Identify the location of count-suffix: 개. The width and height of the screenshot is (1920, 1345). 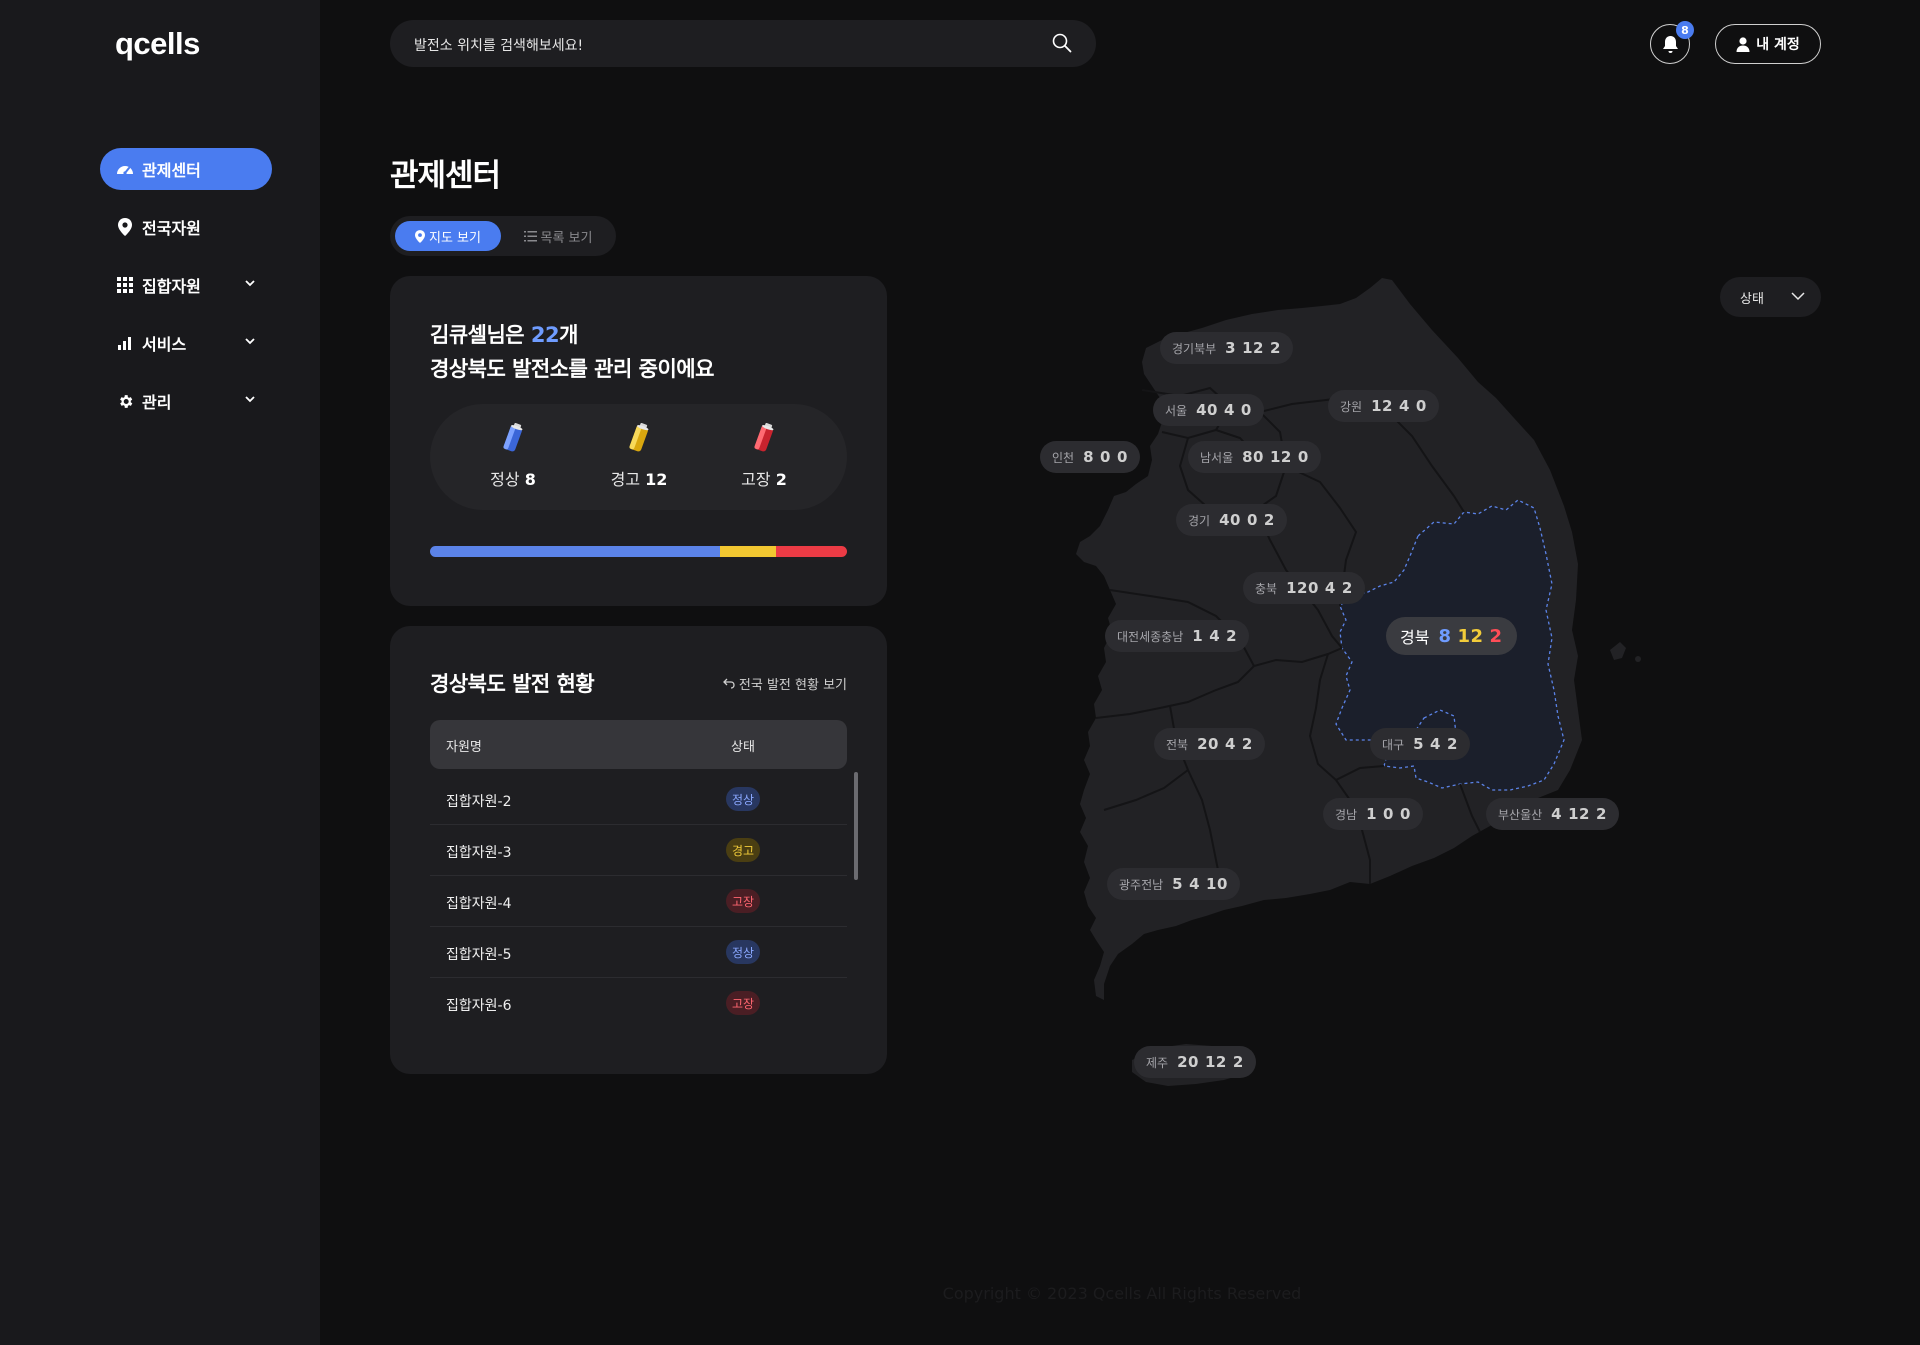
(568, 335).